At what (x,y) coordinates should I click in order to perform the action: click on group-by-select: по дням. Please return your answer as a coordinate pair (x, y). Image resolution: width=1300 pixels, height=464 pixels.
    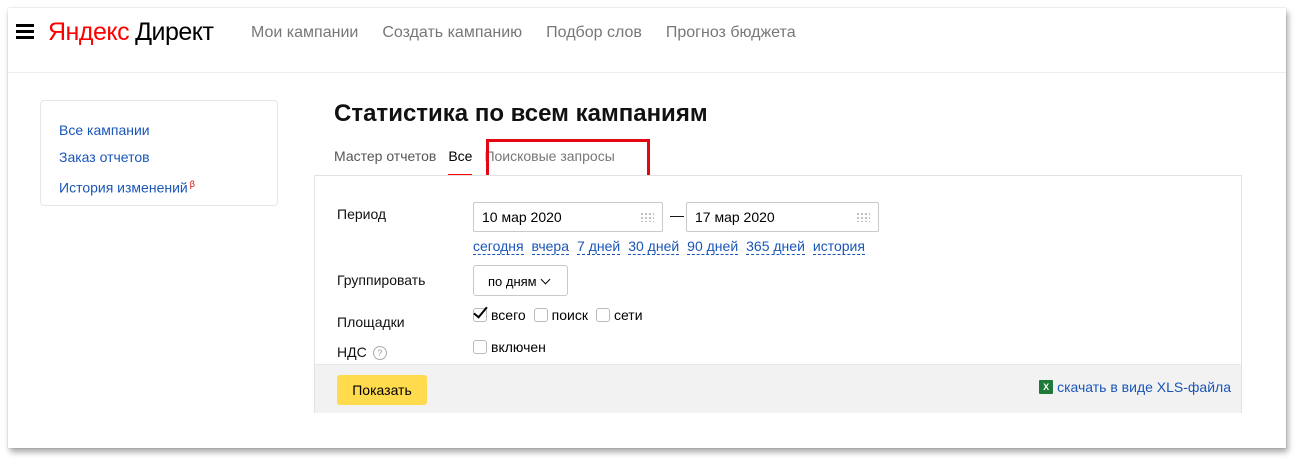
    Looking at the image, I should click on (520, 280).